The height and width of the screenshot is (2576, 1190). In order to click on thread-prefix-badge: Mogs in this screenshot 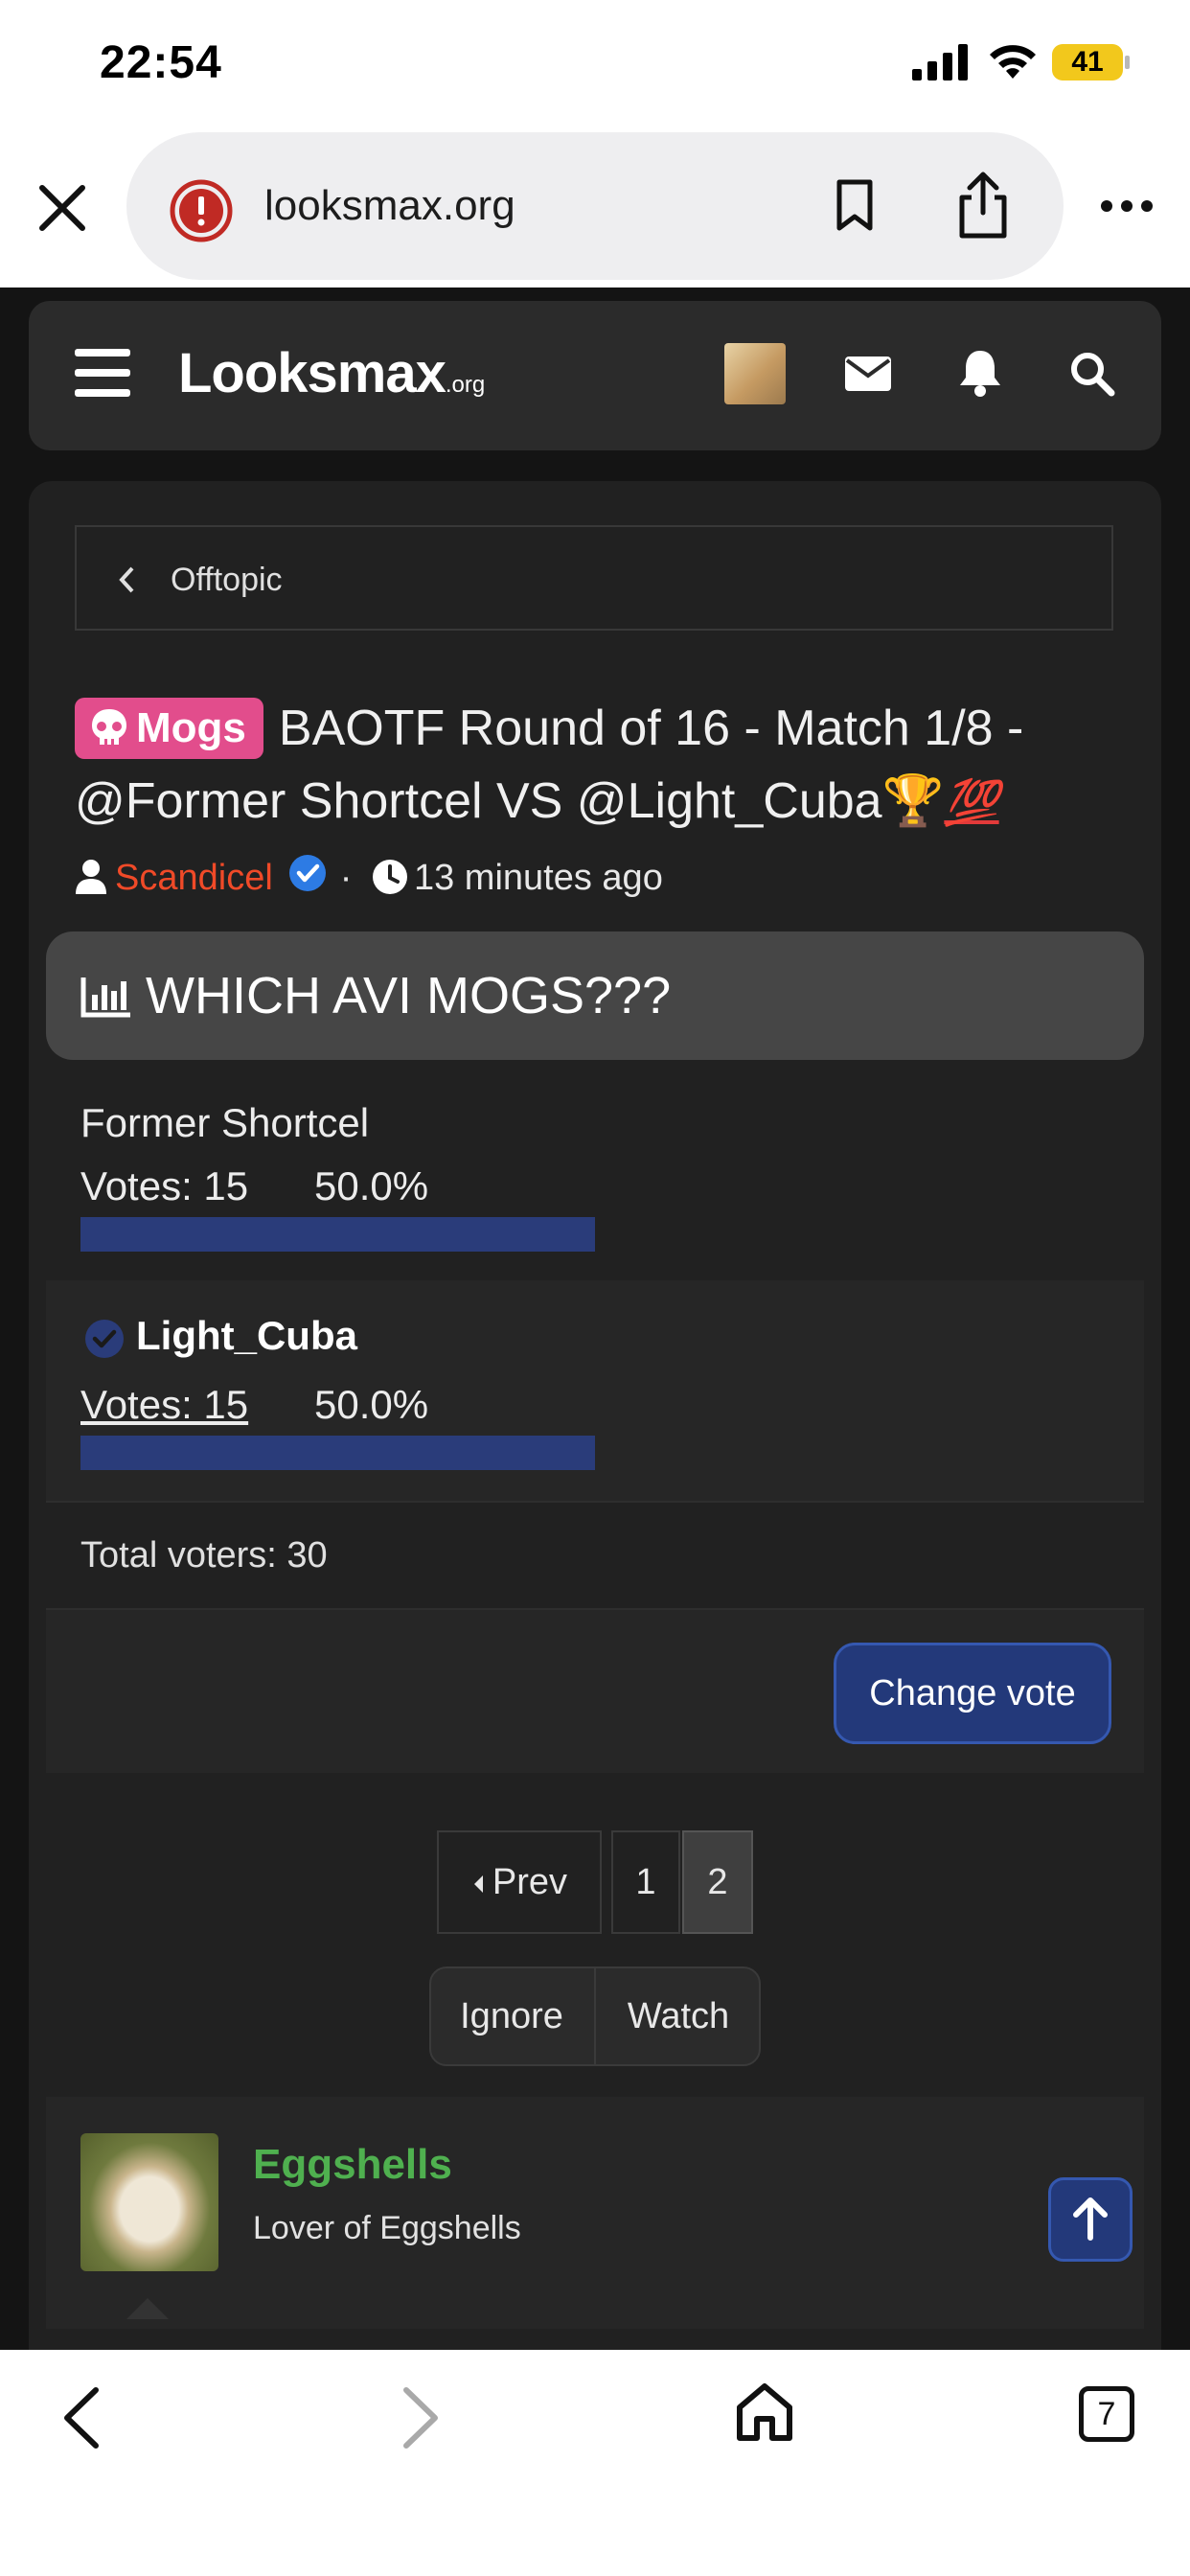, I will do `click(169, 728)`.